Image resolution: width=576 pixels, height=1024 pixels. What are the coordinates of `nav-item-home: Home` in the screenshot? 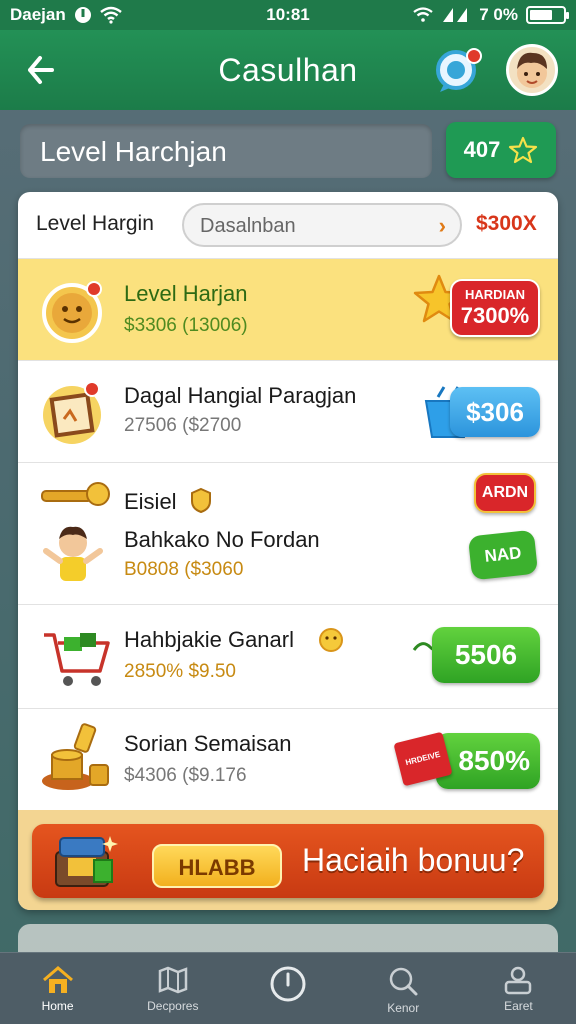 It's located at (57, 988).